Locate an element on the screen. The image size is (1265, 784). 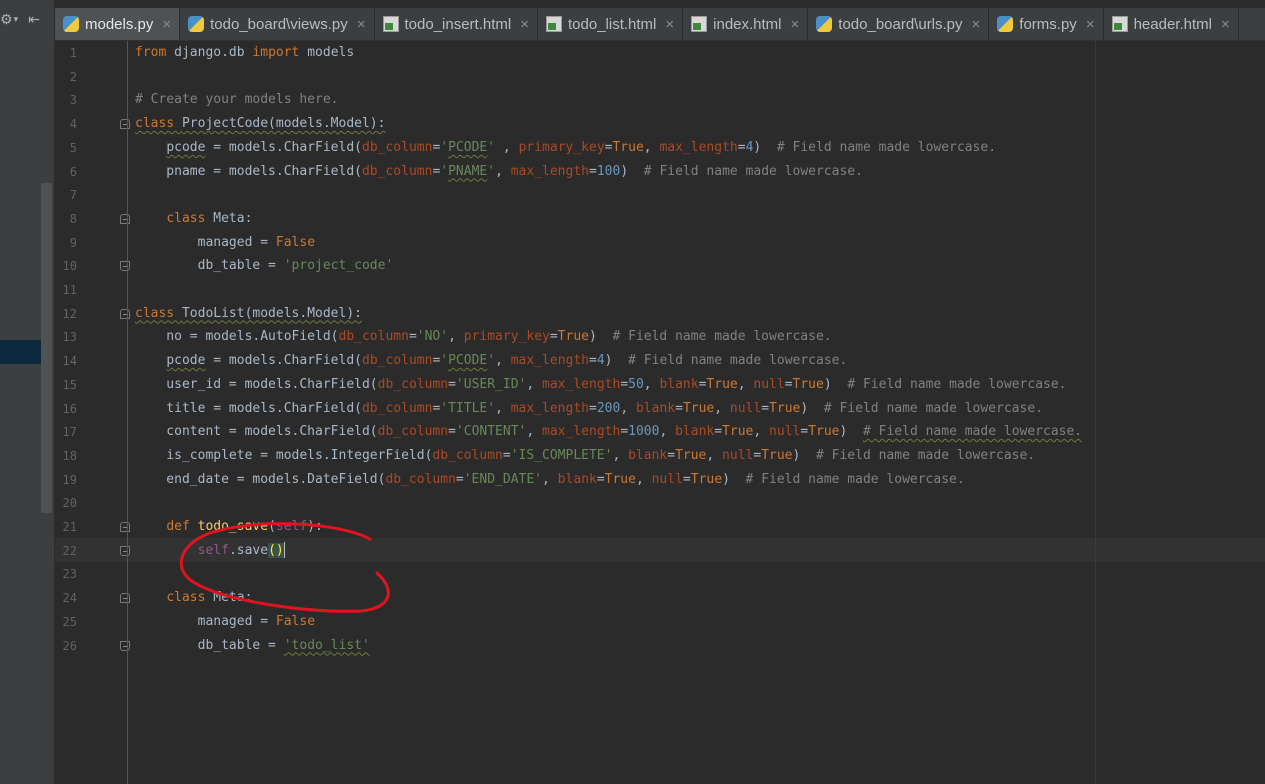
code-line: class TodoList(models.Model): is located at coordinates (248, 314).